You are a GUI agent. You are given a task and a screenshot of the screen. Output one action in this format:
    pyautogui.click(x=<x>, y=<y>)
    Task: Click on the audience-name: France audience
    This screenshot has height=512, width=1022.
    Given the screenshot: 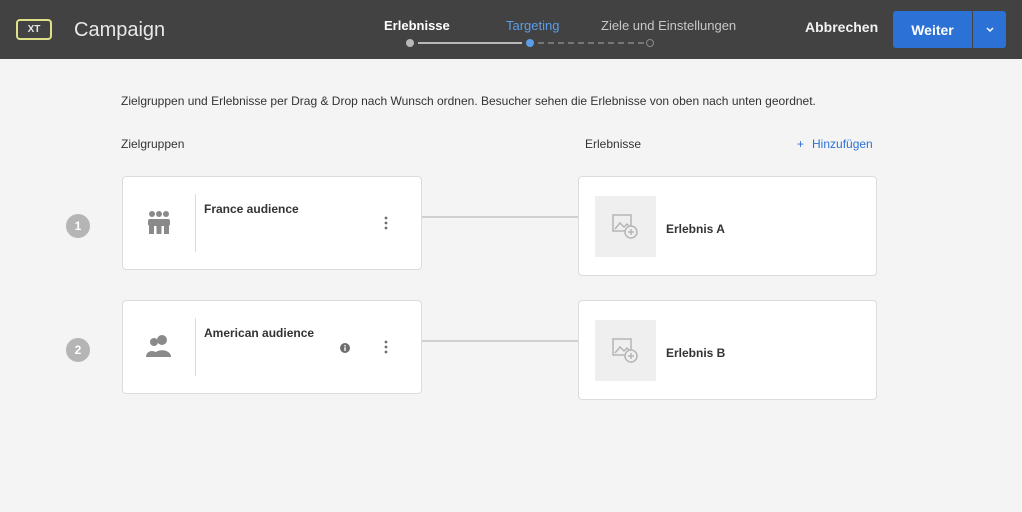 What is the action you would take?
    pyautogui.click(x=251, y=209)
    